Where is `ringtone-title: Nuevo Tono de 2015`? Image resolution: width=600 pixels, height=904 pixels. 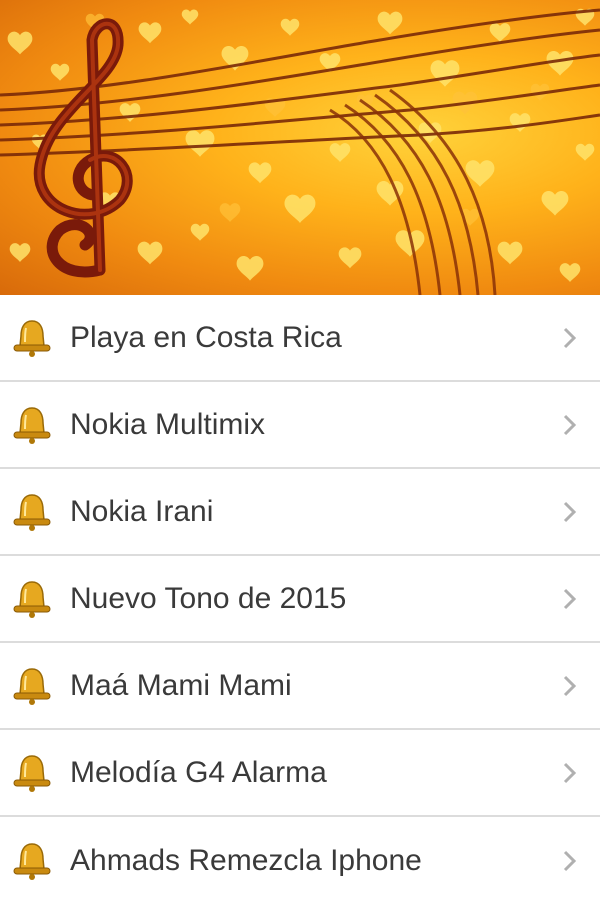
ringtone-title: Nuevo Tono de 2015 is located at coordinates (208, 598).